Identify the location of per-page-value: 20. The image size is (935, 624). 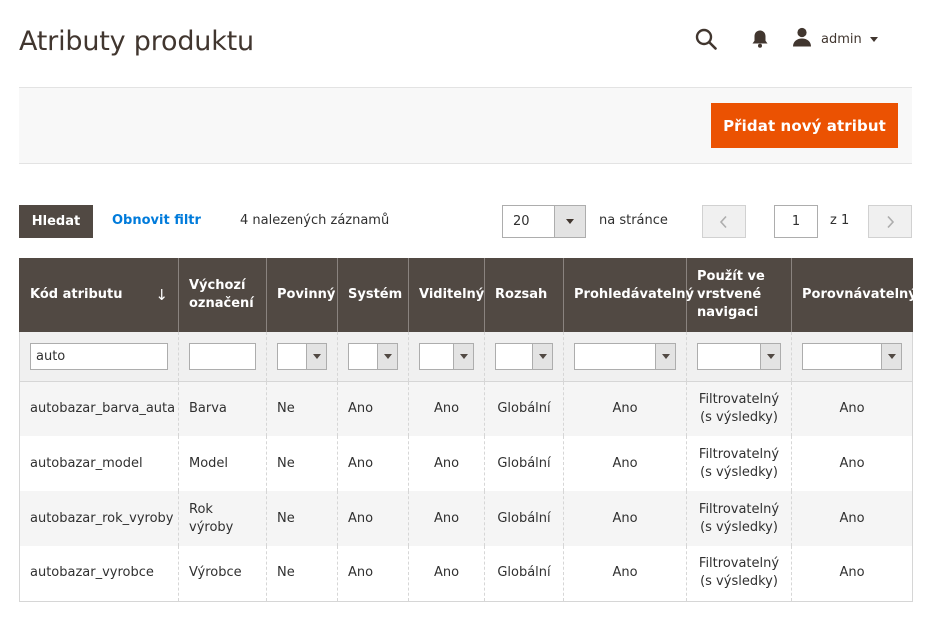
(521, 221).